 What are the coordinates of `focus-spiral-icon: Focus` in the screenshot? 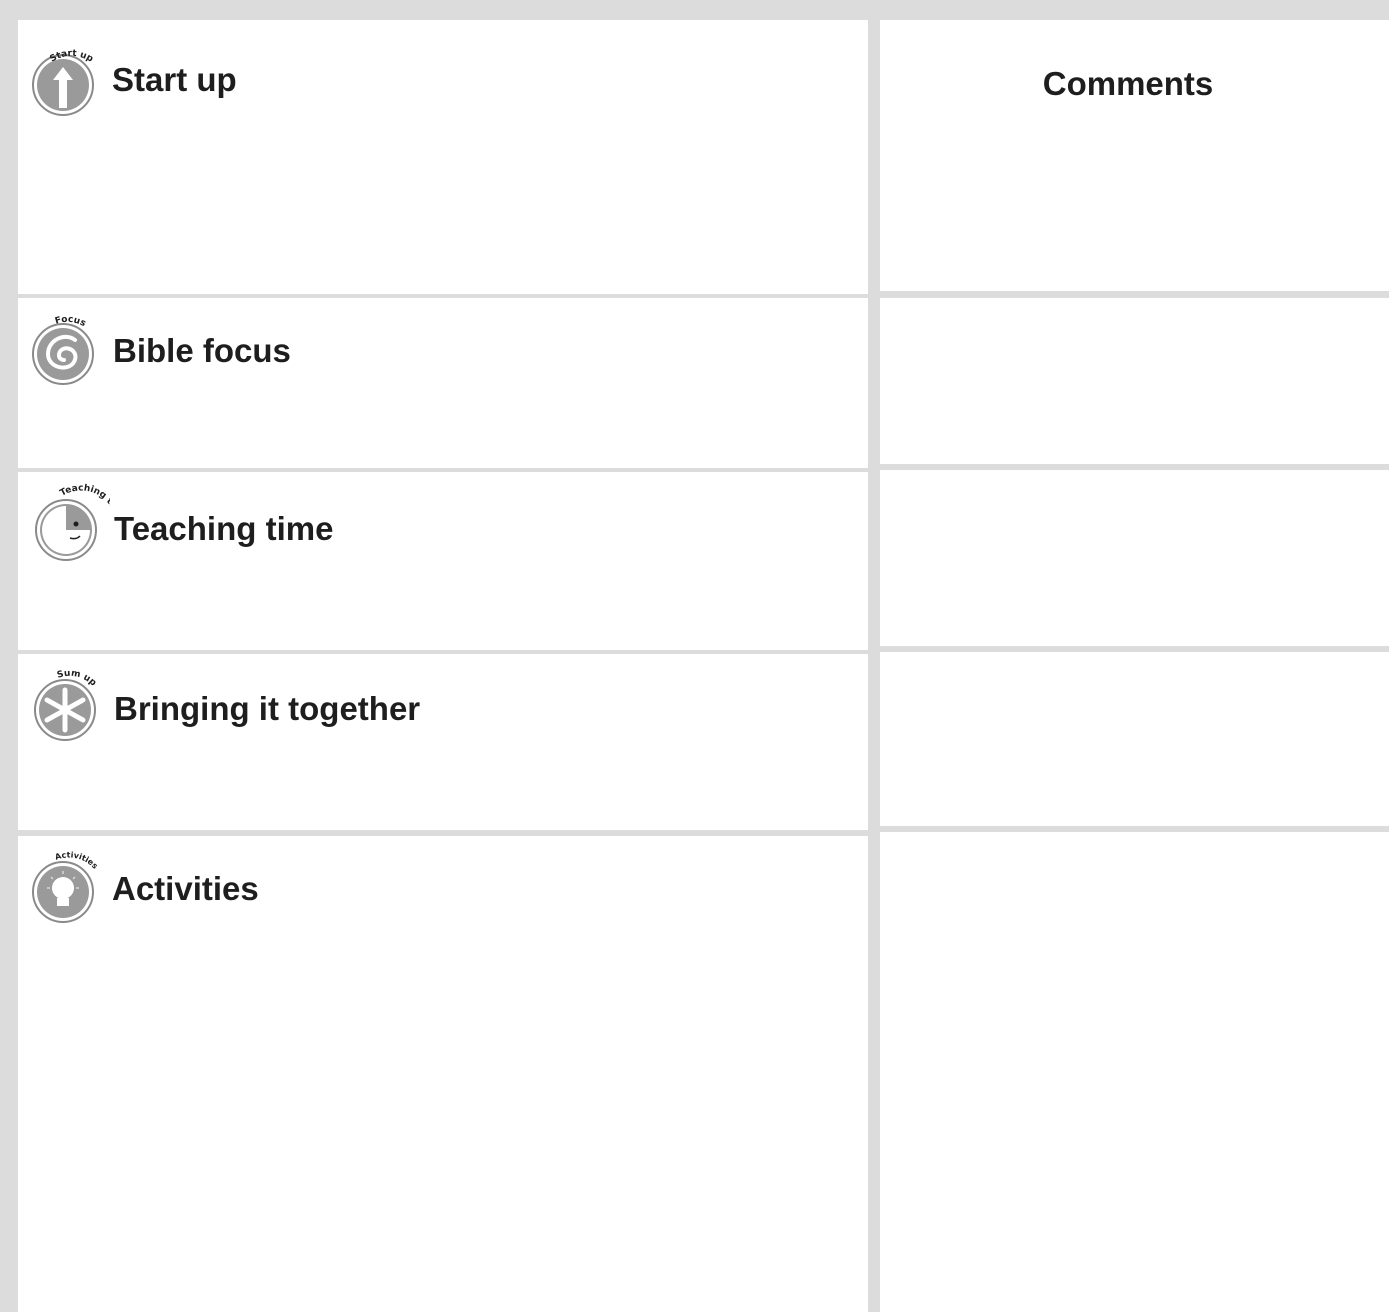 It's located at (70, 346).